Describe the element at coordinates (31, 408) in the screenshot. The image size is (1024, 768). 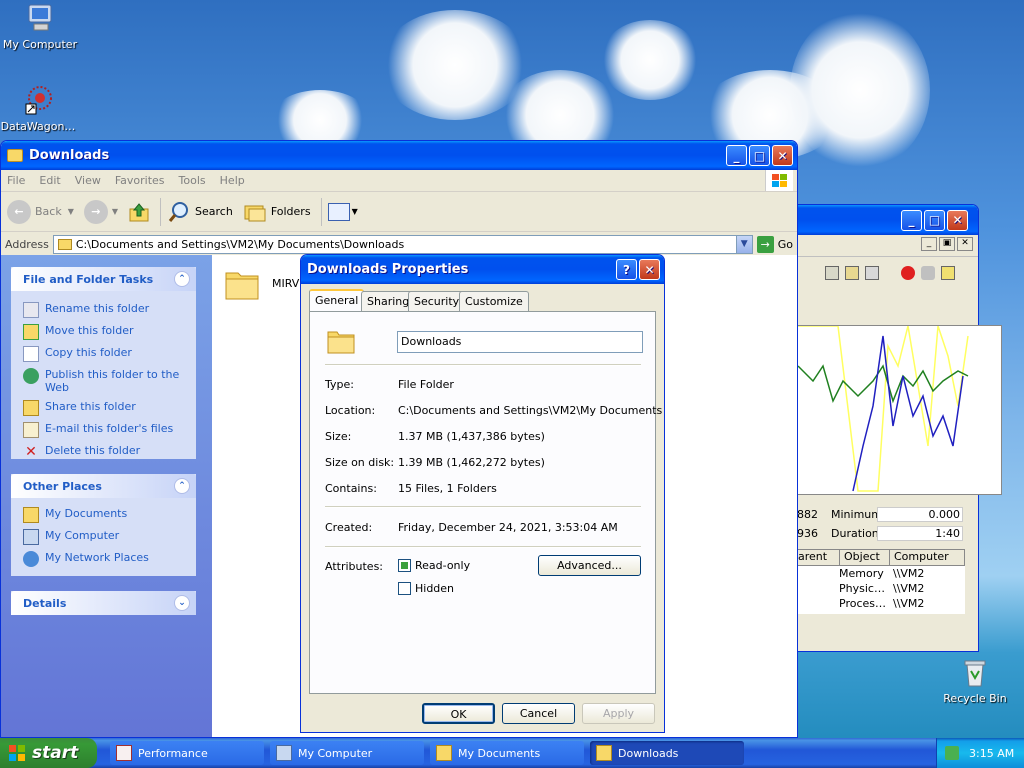
I see `share-icon` at that location.